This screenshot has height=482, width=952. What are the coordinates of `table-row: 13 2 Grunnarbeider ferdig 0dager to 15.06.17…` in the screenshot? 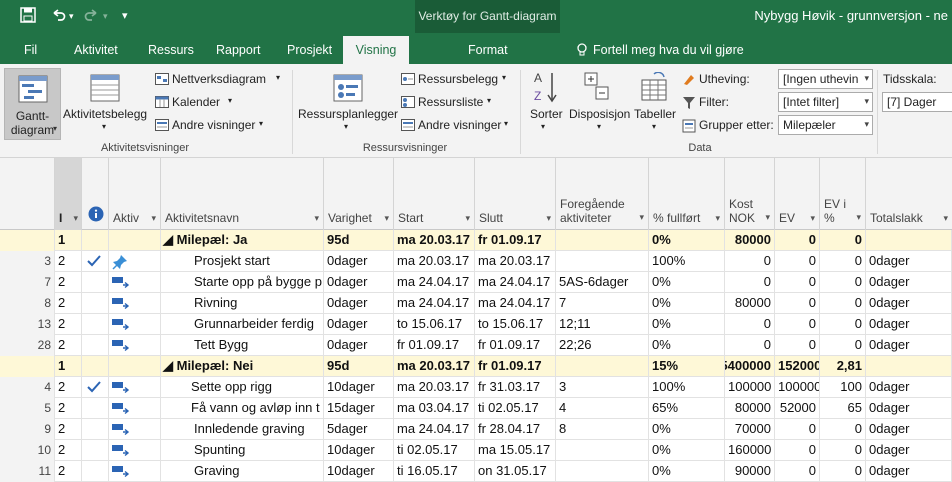 It's located at (476, 324).